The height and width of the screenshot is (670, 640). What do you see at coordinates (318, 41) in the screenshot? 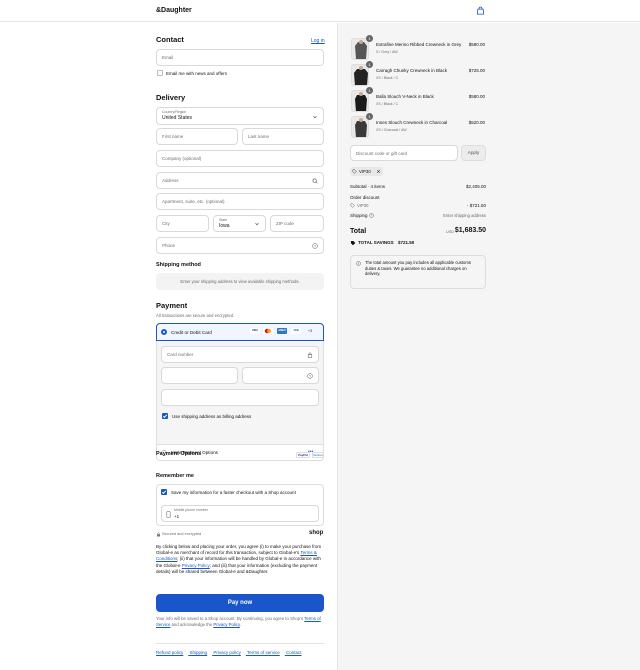
I see `login-link: Log in` at bounding box center [318, 41].